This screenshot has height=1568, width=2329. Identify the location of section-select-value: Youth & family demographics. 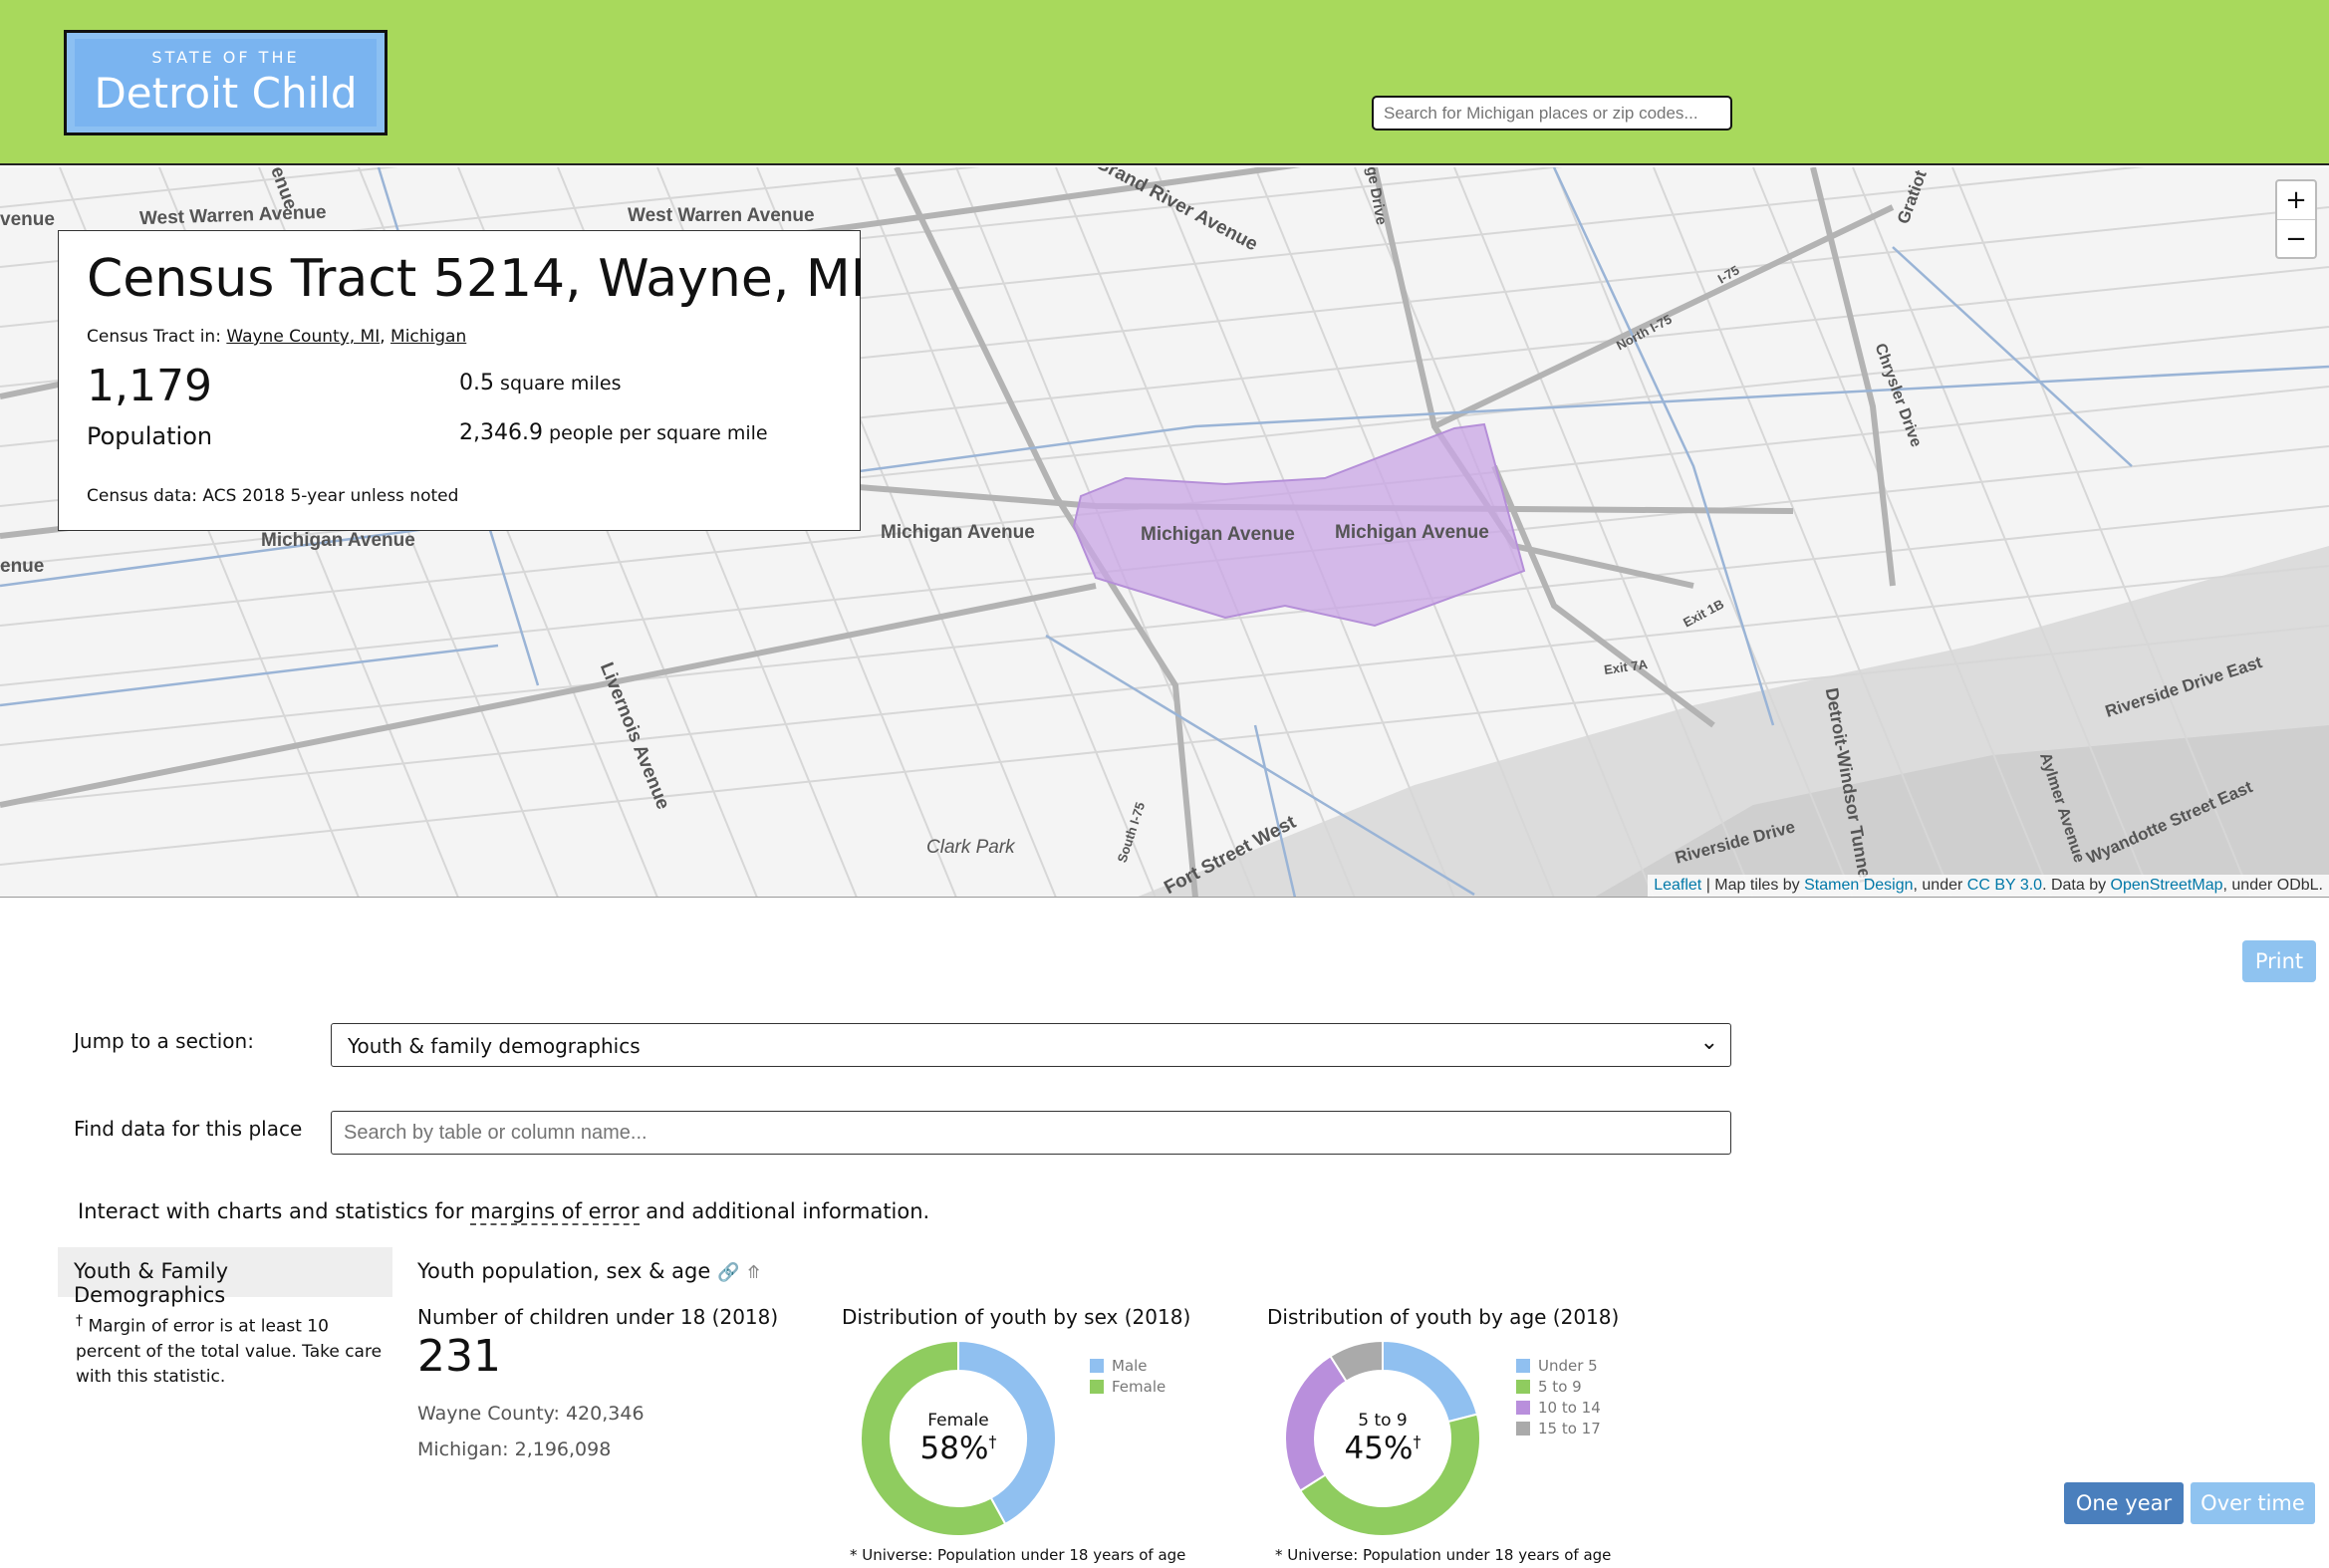
(494, 1046).